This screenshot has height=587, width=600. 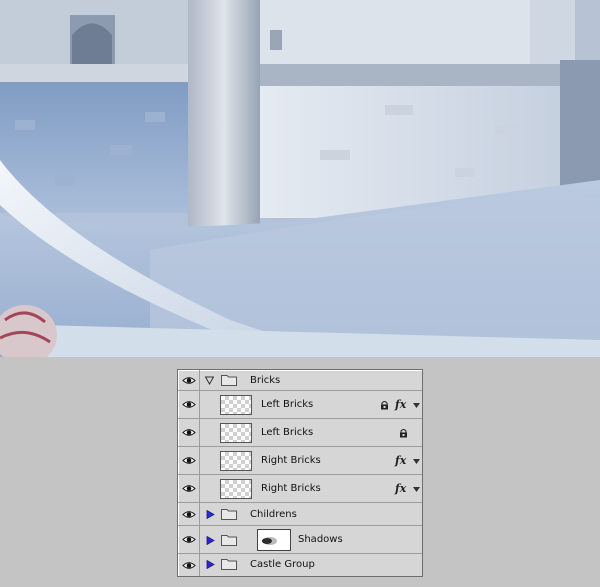 What do you see at coordinates (320, 539) in the screenshot?
I see `layer-name: Shadows` at bounding box center [320, 539].